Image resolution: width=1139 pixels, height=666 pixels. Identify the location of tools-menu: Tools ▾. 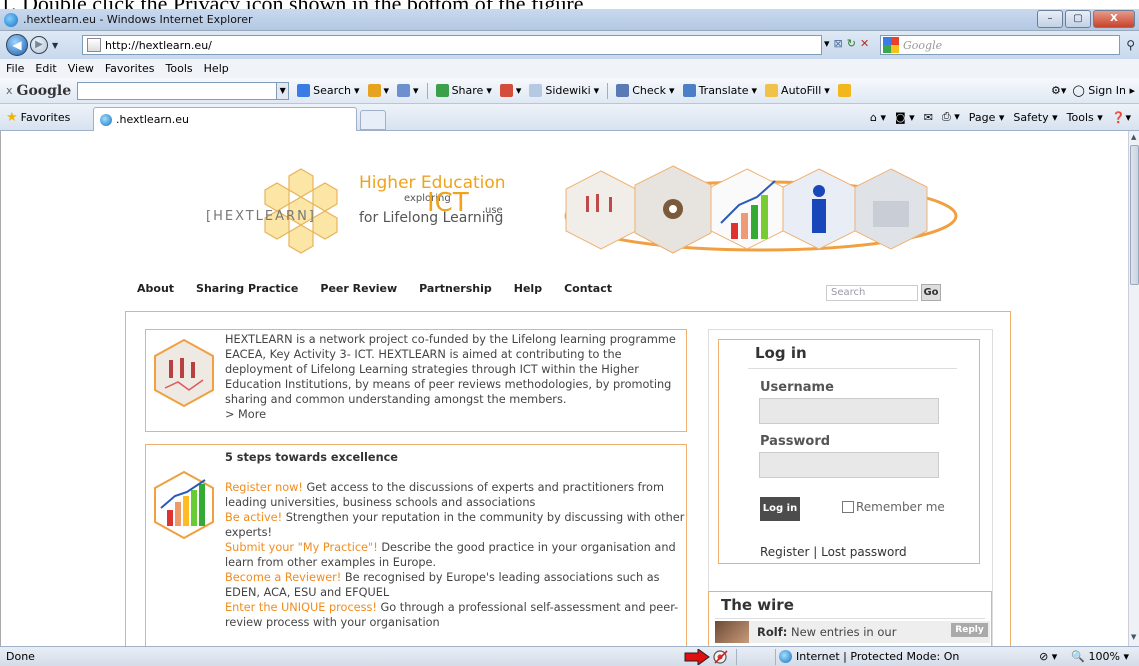
(1085, 117).